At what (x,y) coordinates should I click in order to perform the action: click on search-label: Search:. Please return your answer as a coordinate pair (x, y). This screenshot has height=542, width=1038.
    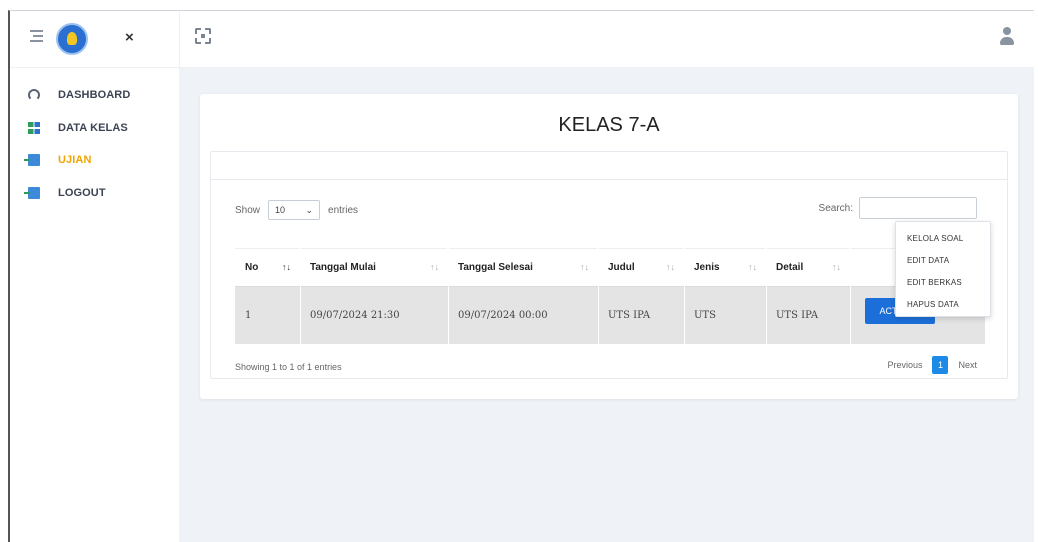
    Looking at the image, I should click on (835, 208).